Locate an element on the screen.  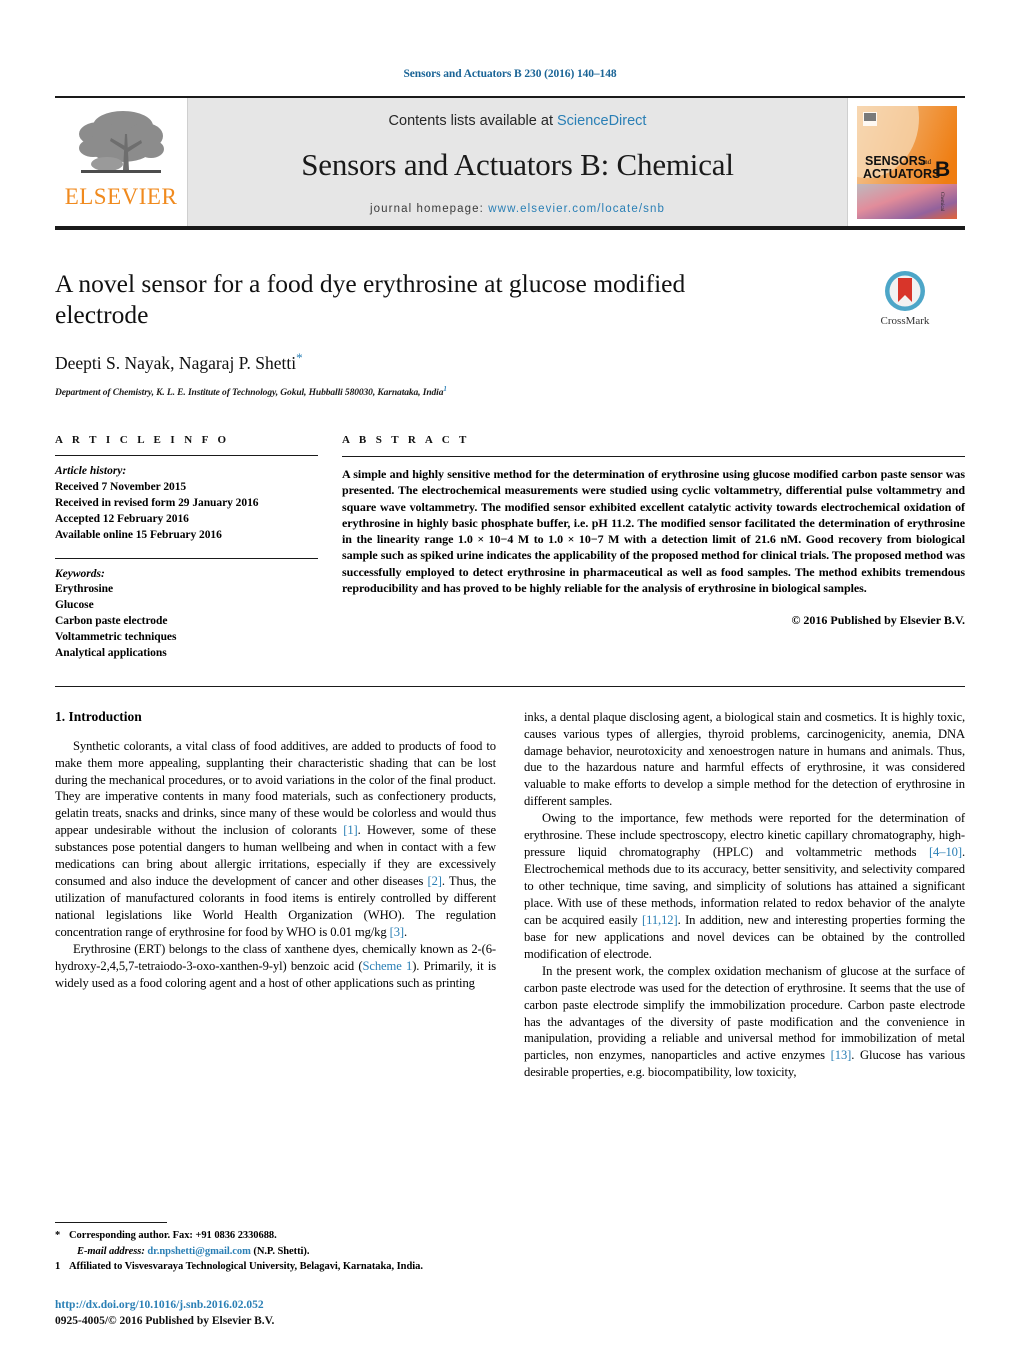
keywords-label: Keywords: is located at coordinates (80, 573).